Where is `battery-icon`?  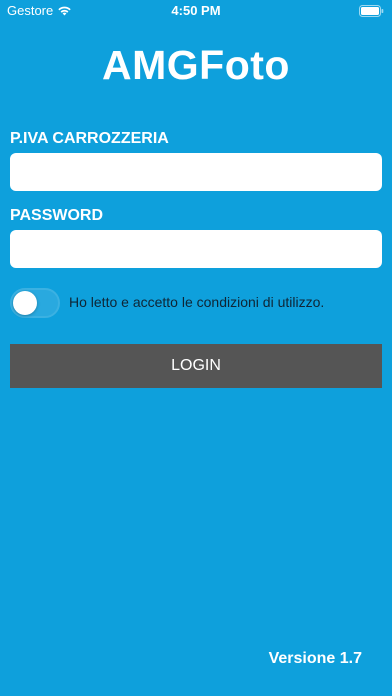 battery-icon is located at coordinates (371, 11).